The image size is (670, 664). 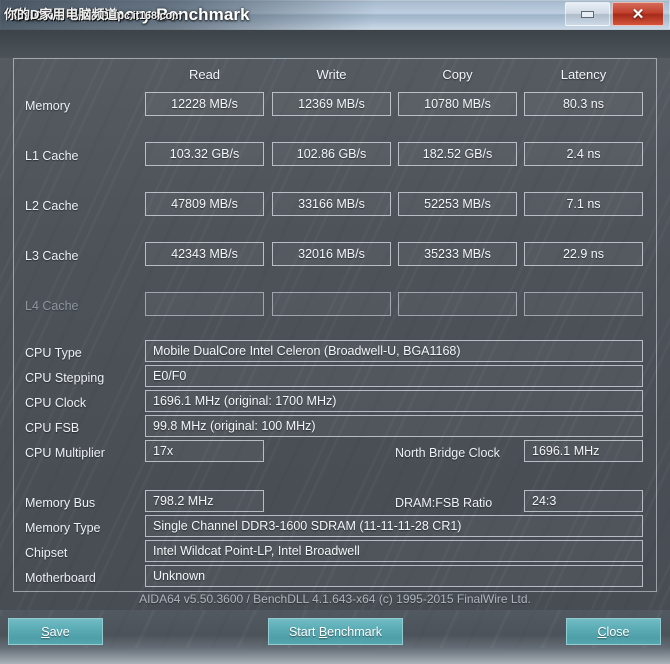 What do you see at coordinates (602, 631) in the screenshot?
I see `close-accel: C` at bounding box center [602, 631].